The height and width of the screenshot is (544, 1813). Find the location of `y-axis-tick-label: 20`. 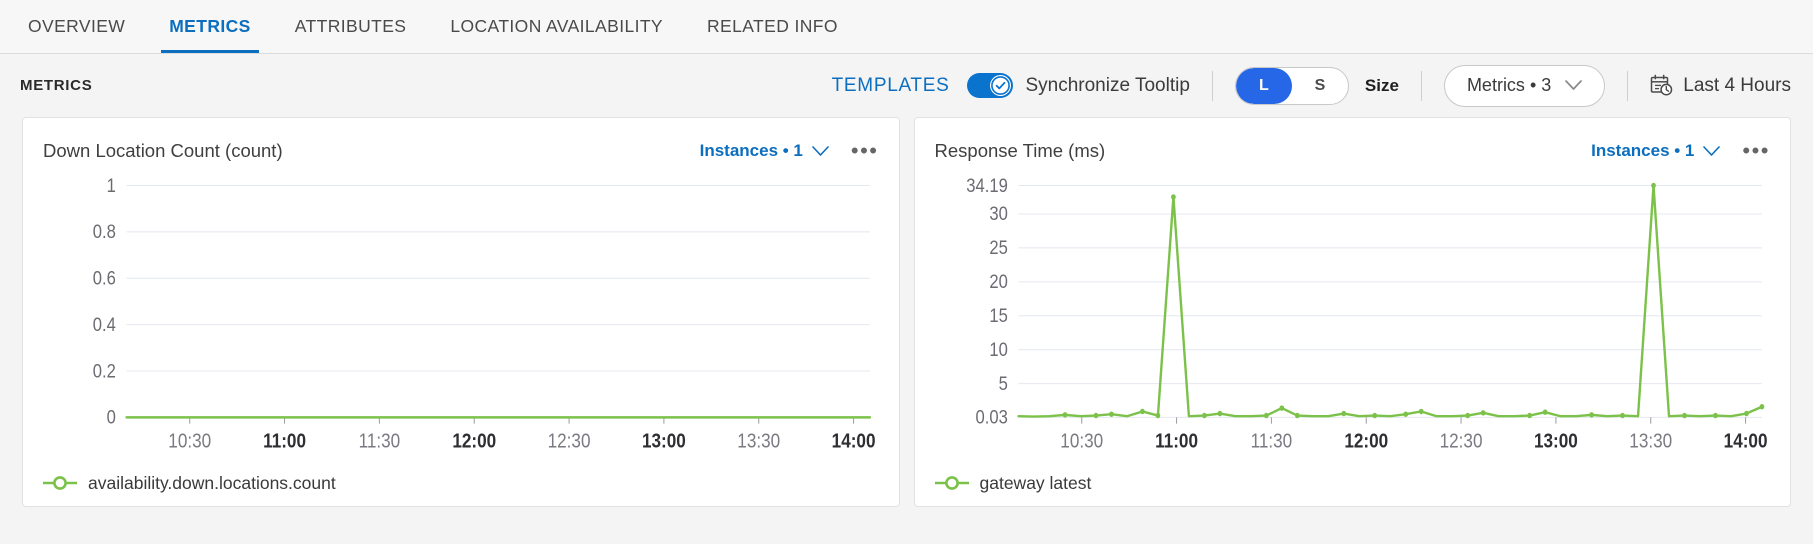

y-axis-tick-label: 20 is located at coordinates (998, 282).